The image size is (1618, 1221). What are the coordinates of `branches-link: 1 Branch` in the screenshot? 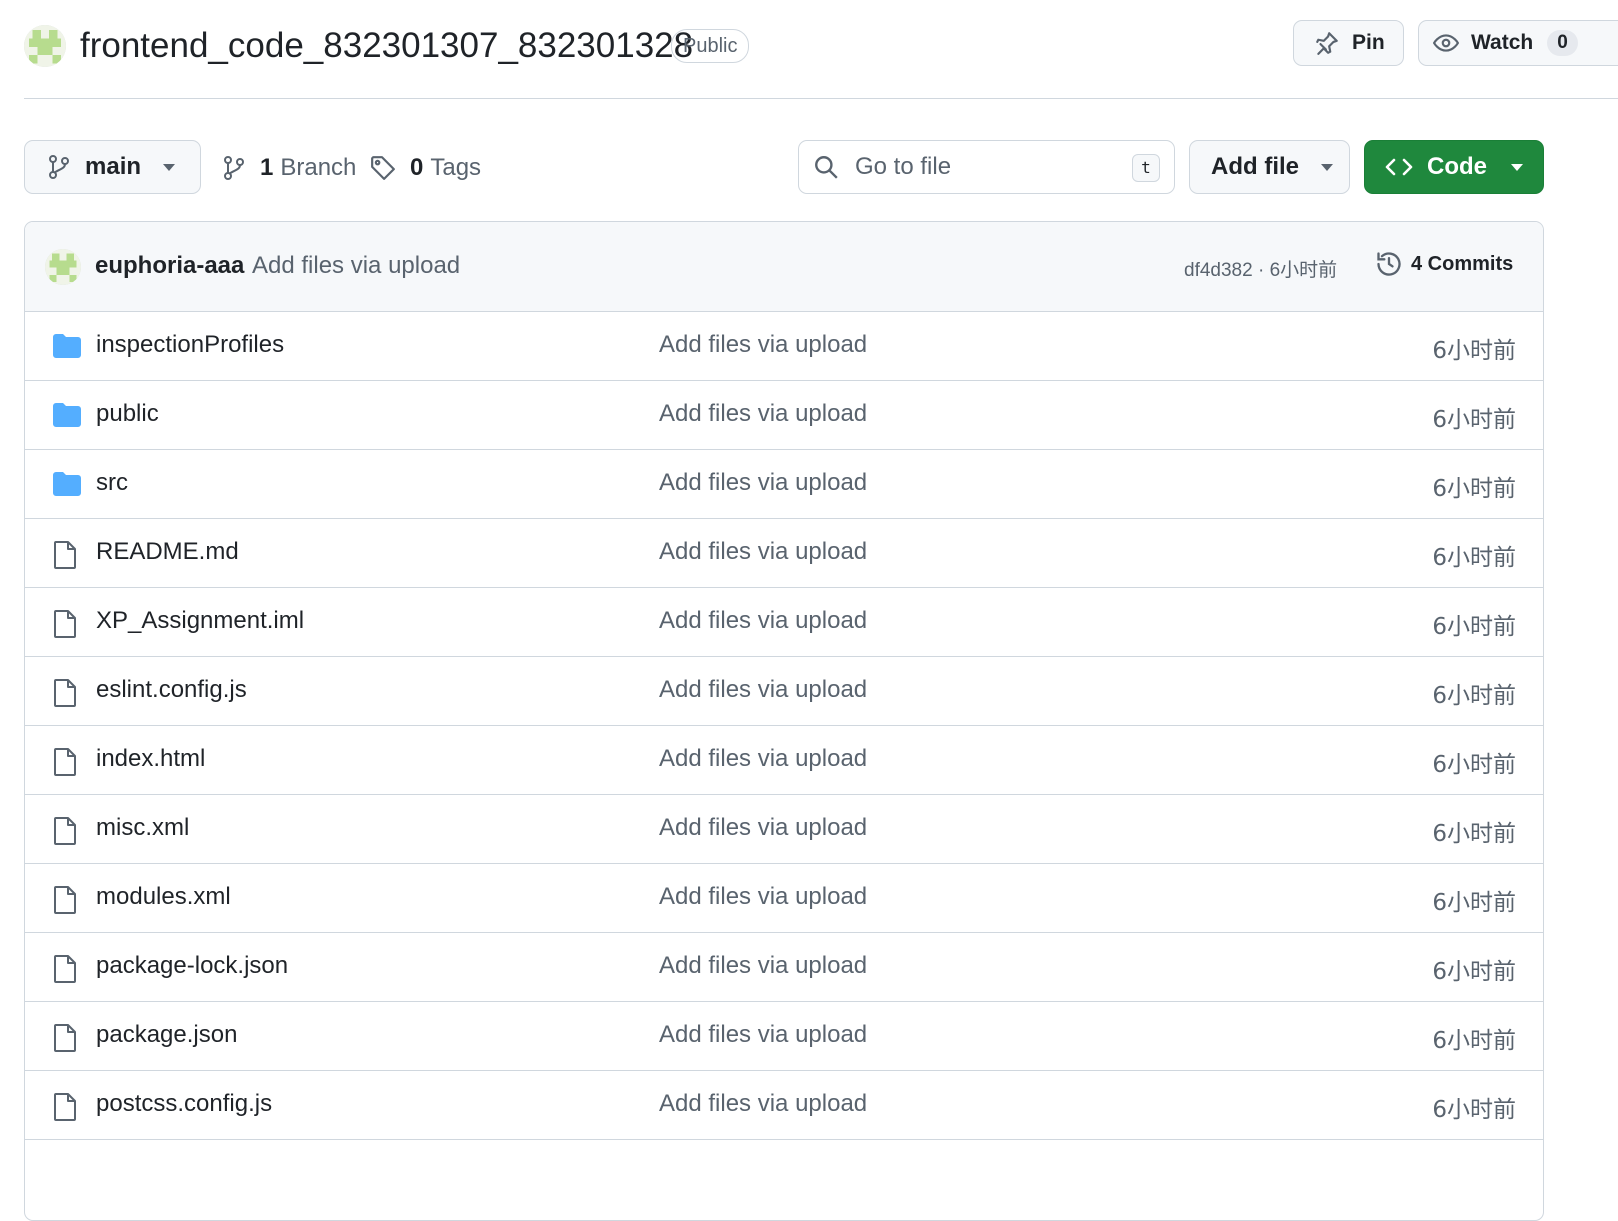 It's located at (289, 168).